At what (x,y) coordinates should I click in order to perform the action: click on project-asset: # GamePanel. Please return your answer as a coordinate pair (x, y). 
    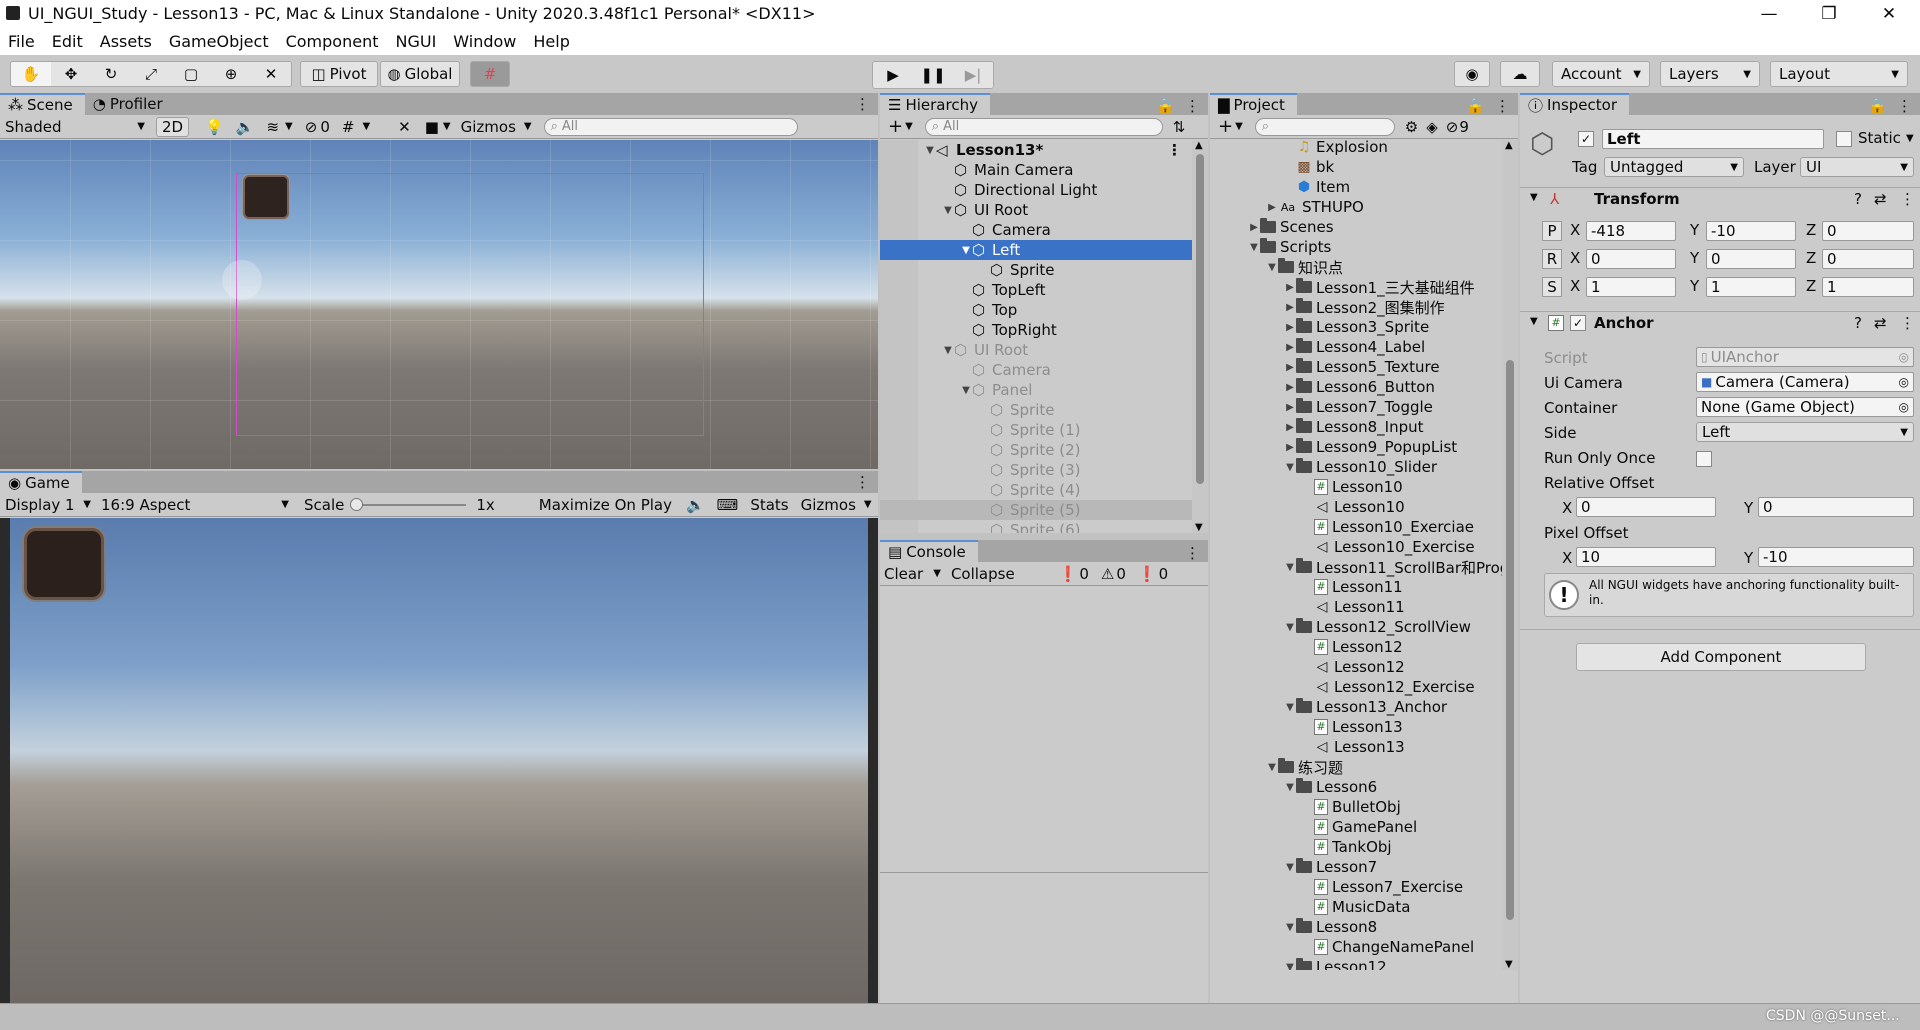
    Looking at the image, I should click on (1313, 827).